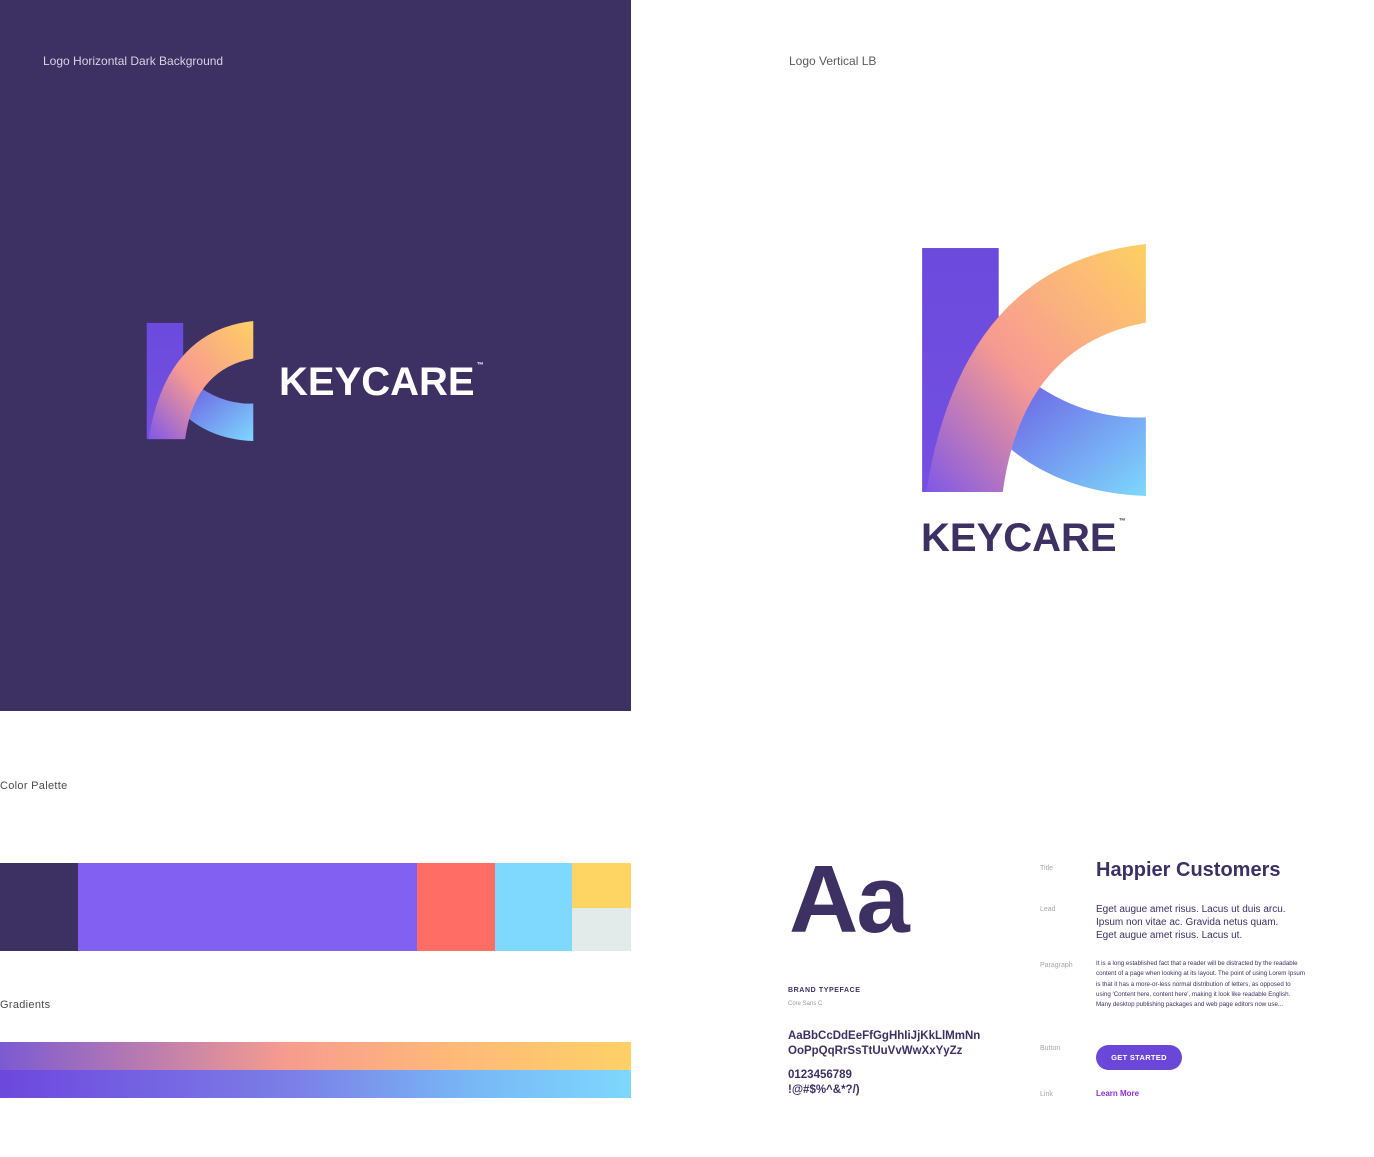  What do you see at coordinates (824, 1090) in the screenshot?
I see `symbols-line: !@#$%^&*?/)` at bounding box center [824, 1090].